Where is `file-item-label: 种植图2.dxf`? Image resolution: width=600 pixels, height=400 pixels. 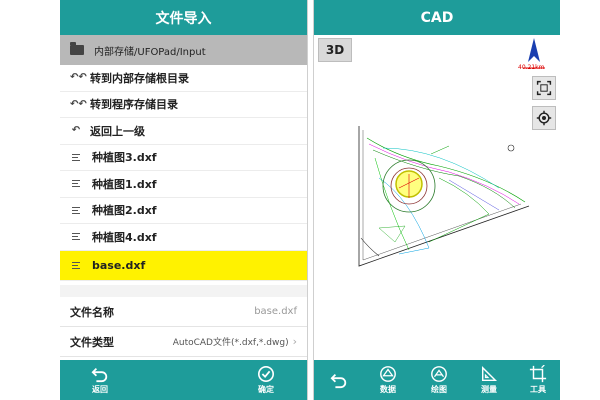
file-item-label: 种植图2.dxf is located at coordinates (124, 211).